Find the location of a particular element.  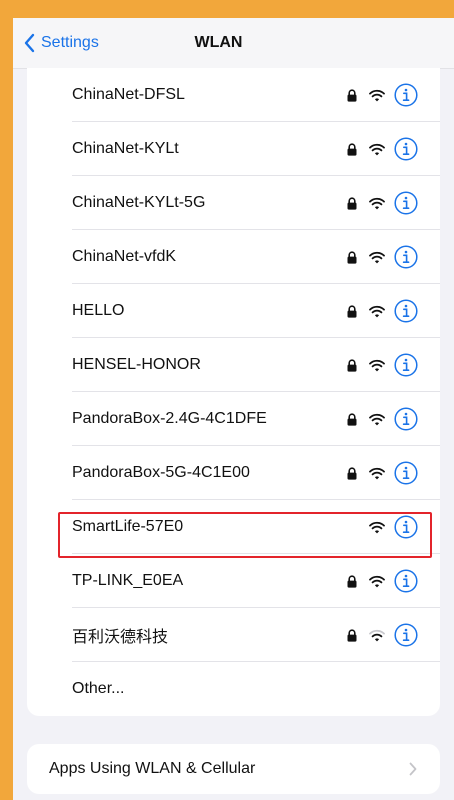

apps-using-wlan-row: Apps Using WLAN & Cellular is located at coordinates (233, 769).